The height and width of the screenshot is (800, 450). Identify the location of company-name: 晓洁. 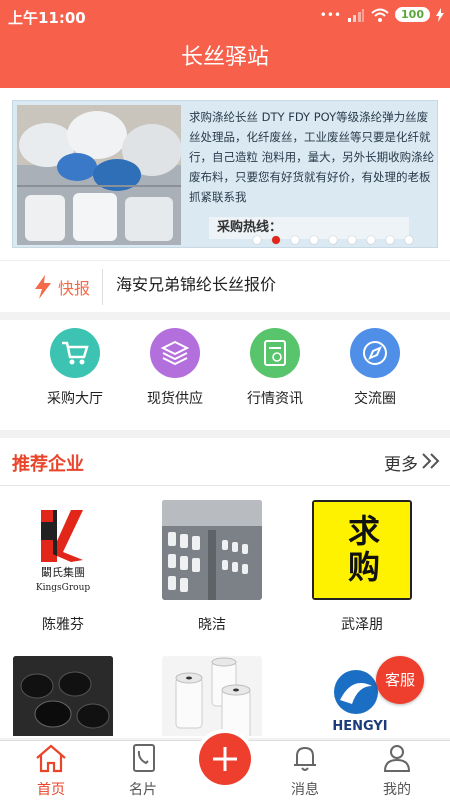
(212, 625).